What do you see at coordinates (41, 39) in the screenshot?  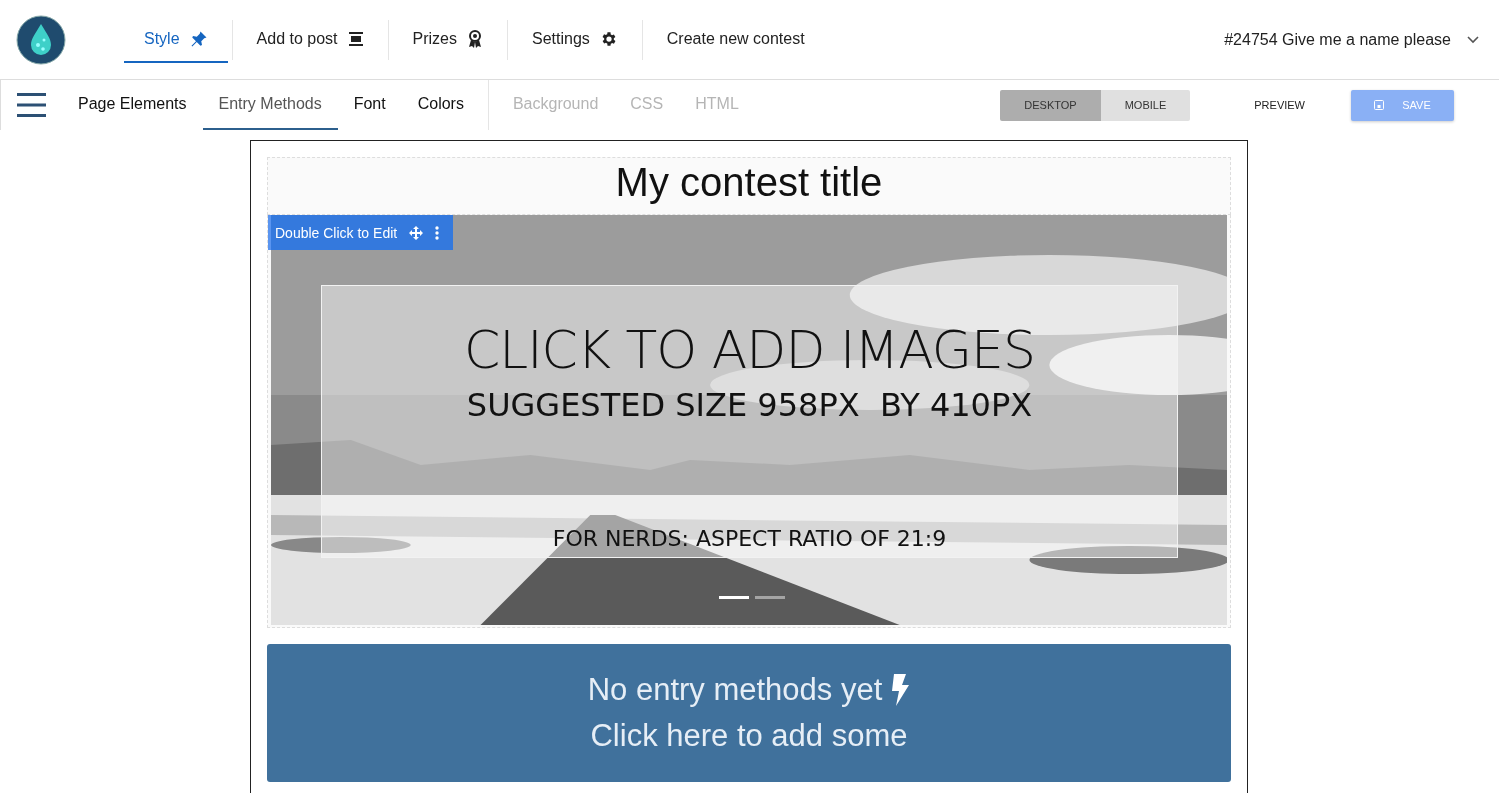 I see `logo-icon` at bounding box center [41, 39].